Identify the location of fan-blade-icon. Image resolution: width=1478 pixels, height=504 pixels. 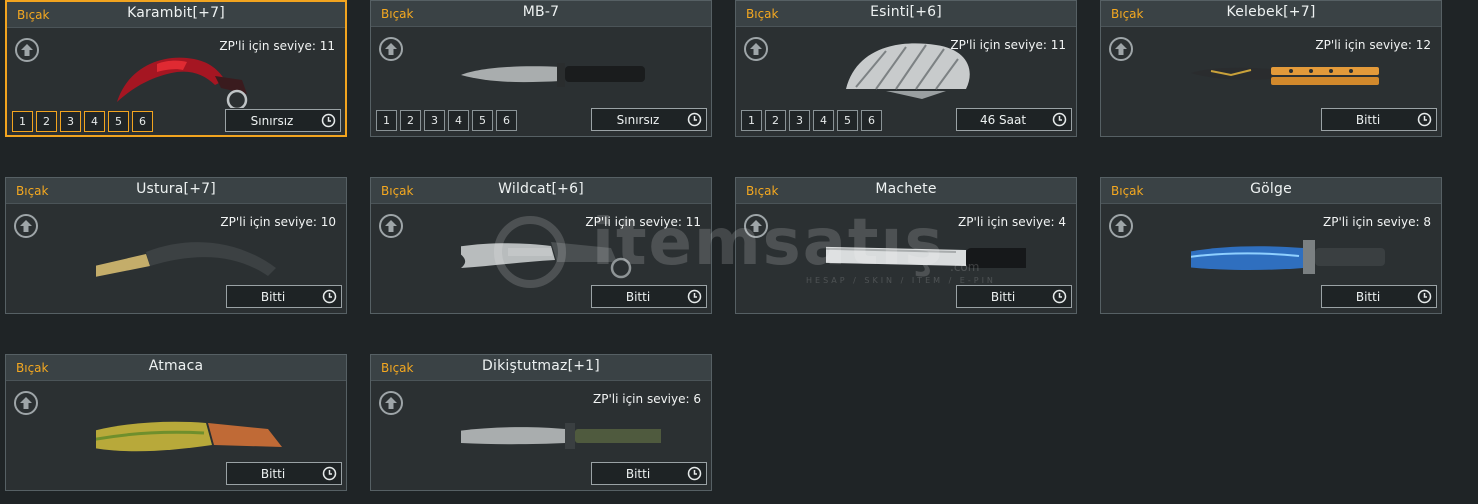
(908, 71).